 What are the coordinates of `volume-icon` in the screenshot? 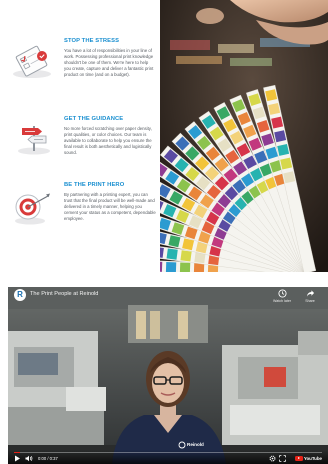 It's located at (29, 458).